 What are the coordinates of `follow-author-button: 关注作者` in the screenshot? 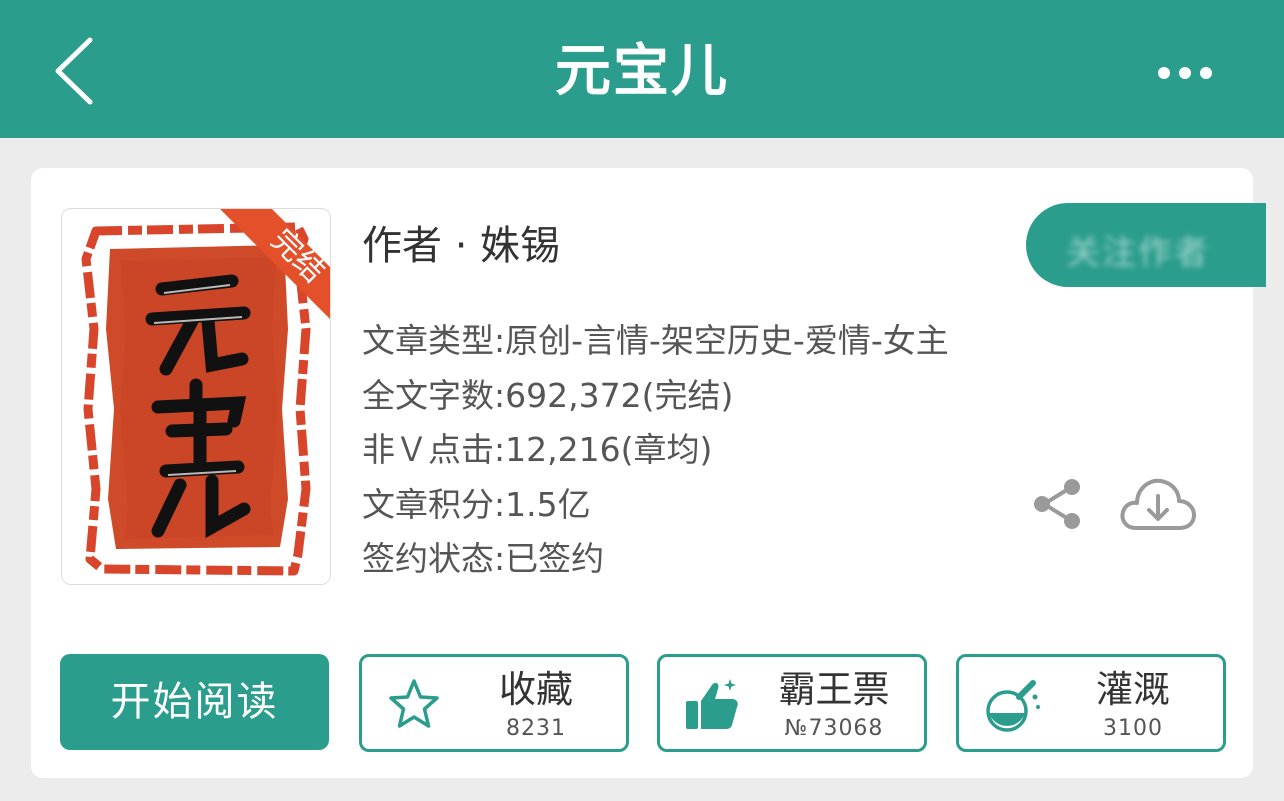 It's located at (1146, 245).